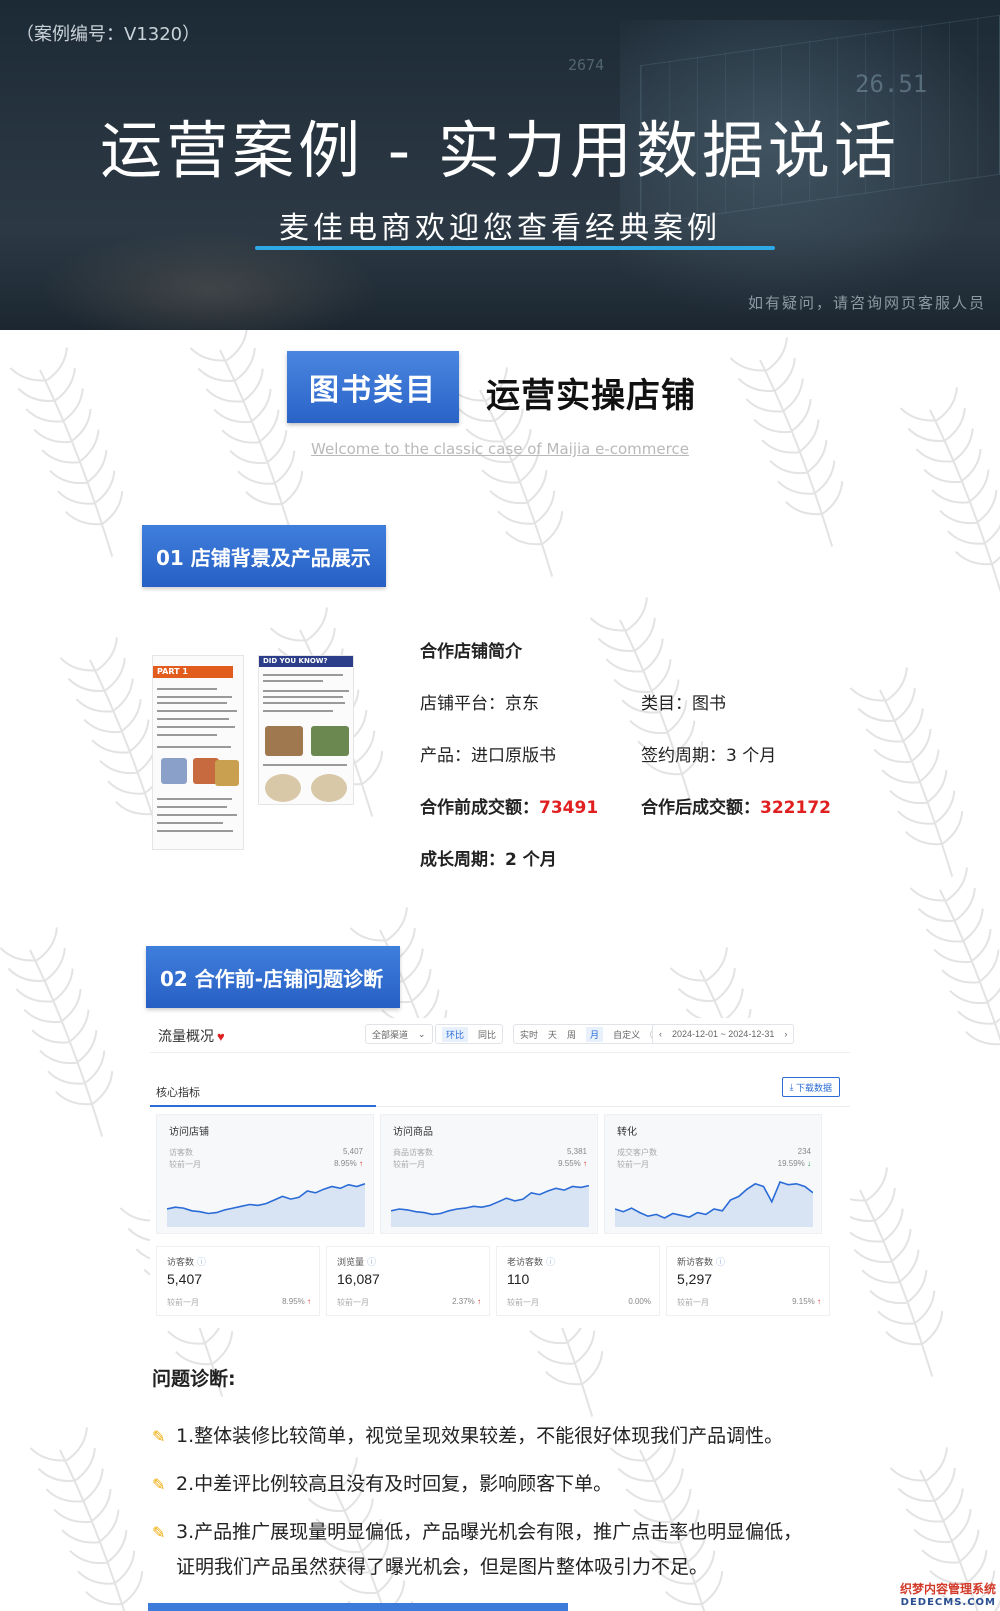 The width and height of the screenshot is (1000, 1611). I want to click on stat-pct: 8.95% ↑, so click(296, 1301).